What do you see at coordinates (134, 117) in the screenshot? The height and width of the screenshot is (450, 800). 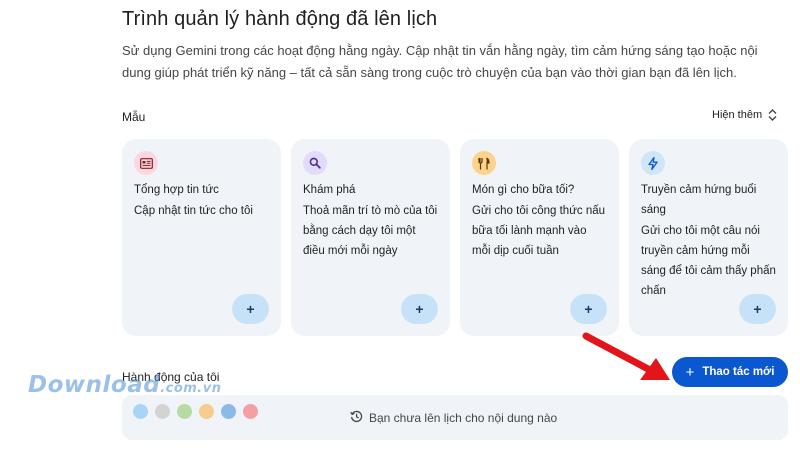 I see `templates-label: Mẫu` at bounding box center [134, 117].